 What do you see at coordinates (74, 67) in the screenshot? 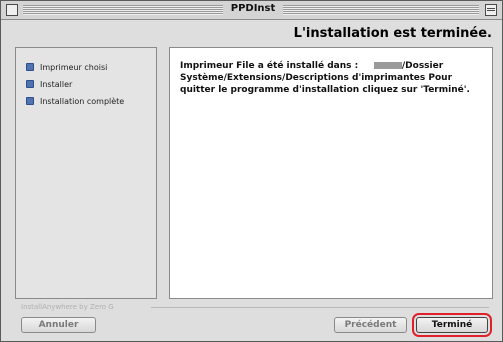
I see `step-label: Imprimeur choisi` at bounding box center [74, 67].